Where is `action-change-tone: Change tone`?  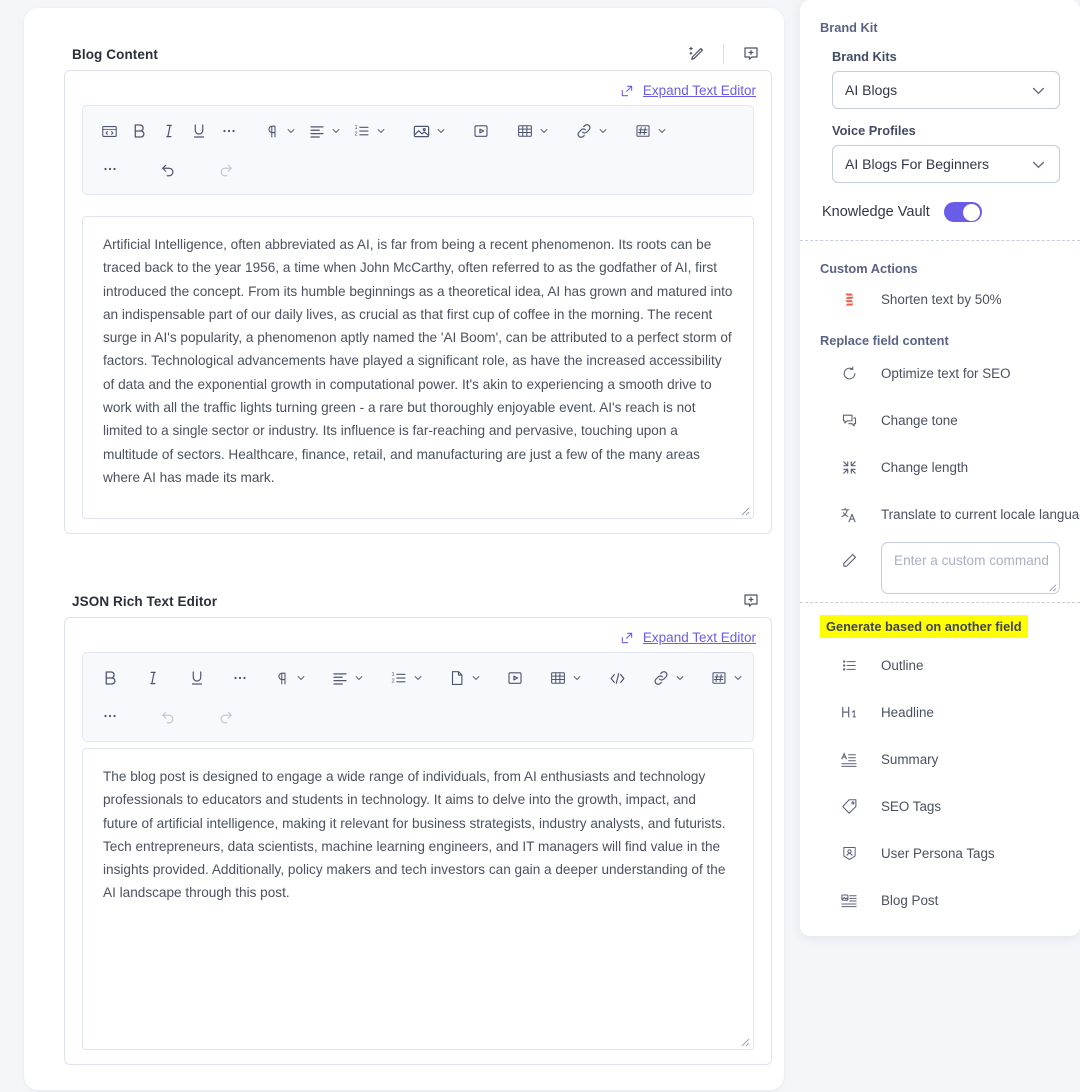
action-change-tone: Change tone is located at coordinates (940, 420).